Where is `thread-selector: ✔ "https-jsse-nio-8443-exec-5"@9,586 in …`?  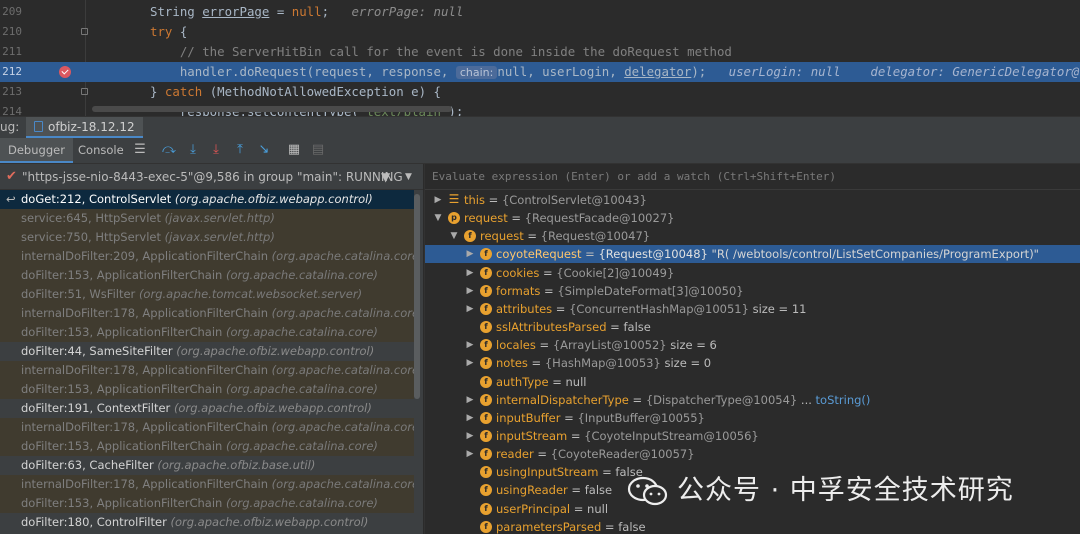
thread-selector: ✔ "https-jsse-nio-8443-exec-5"@9,586 in … is located at coordinates (211, 177).